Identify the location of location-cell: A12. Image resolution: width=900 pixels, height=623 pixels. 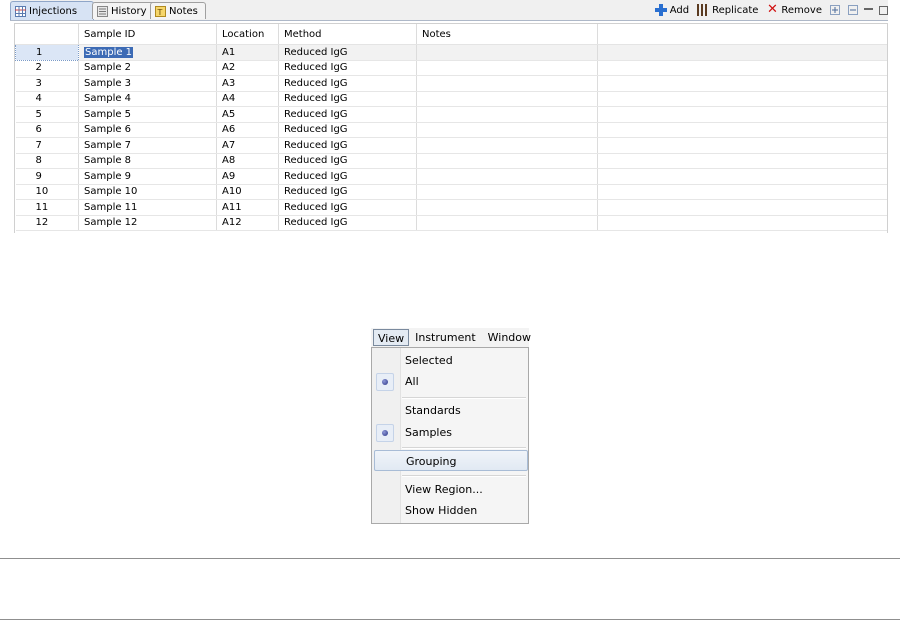
(247, 223).